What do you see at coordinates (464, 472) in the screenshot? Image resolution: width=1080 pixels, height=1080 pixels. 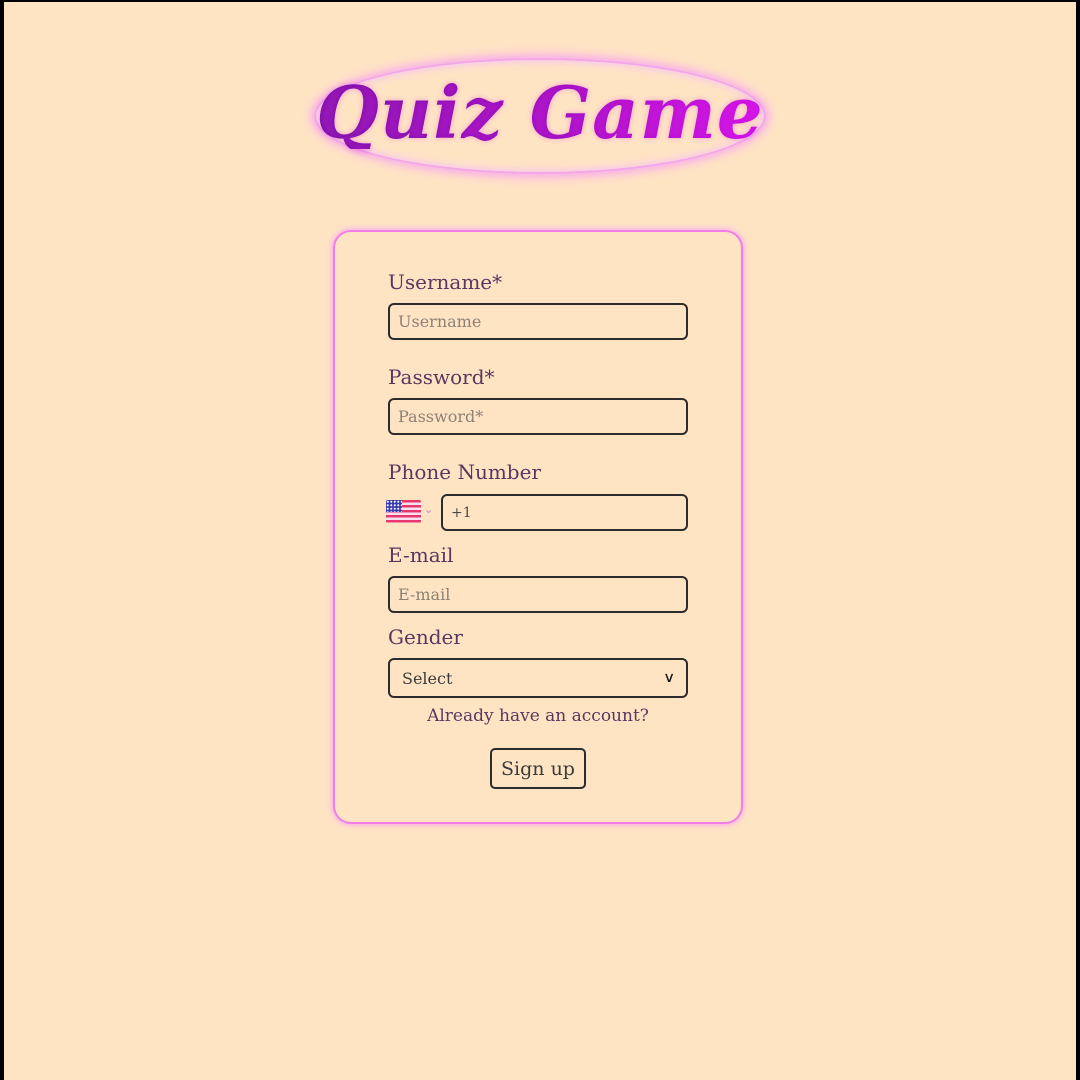 I see `phone-label: Phone Number` at bounding box center [464, 472].